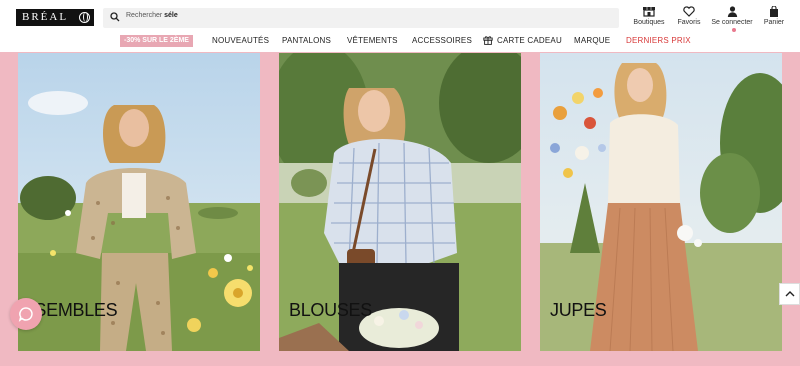 The width and height of the screenshot is (800, 366). What do you see at coordinates (372, 40) in the screenshot?
I see `nav-vetements: VÊTEMENTS` at bounding box center [372, 40].